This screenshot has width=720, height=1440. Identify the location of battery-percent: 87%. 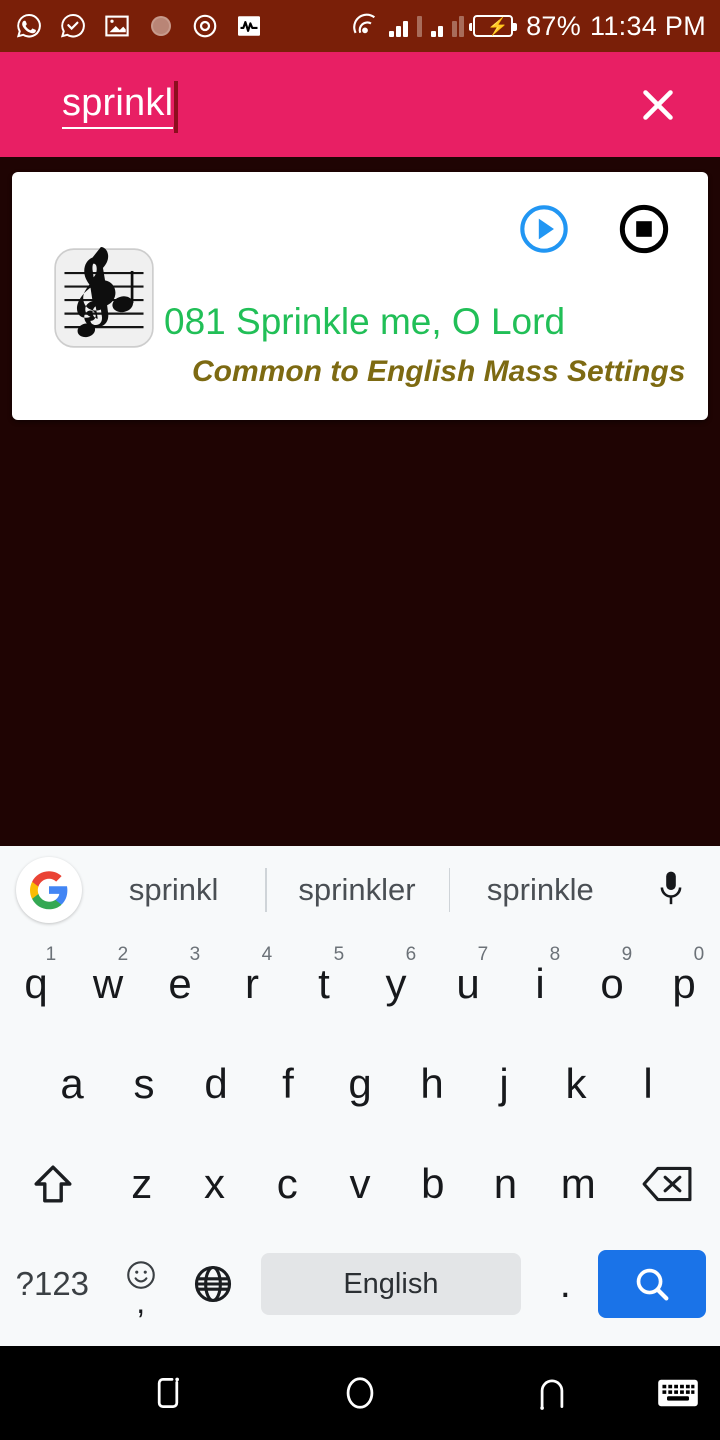
(554, 25).